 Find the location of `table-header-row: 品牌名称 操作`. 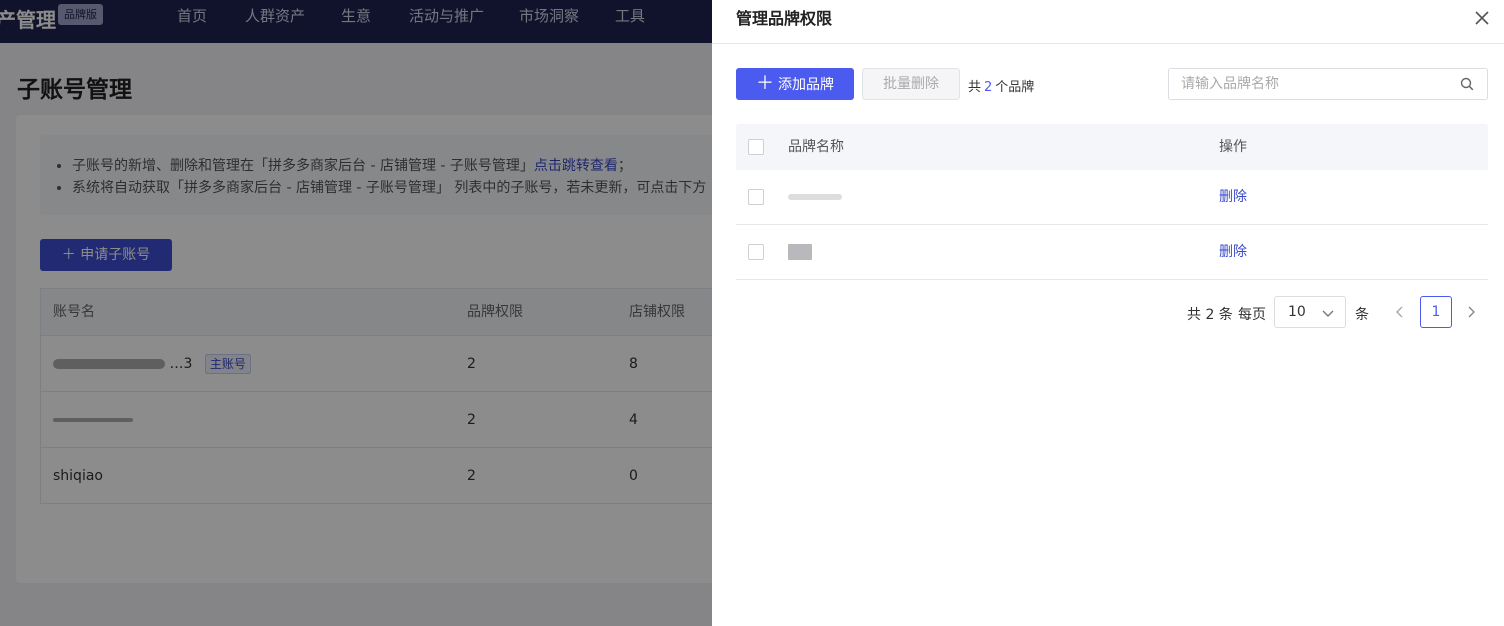

table-header-row: 品牌名称 操作 is located at coordinates (1112, 147).